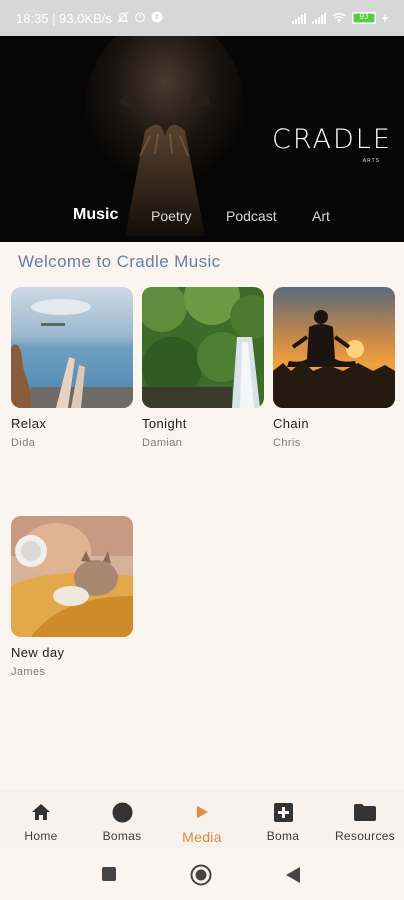  What do you see at coordinates (251, 216) in the screenshot?
I see `tab-podcast: Podcast` at bounding box center [251, 216].